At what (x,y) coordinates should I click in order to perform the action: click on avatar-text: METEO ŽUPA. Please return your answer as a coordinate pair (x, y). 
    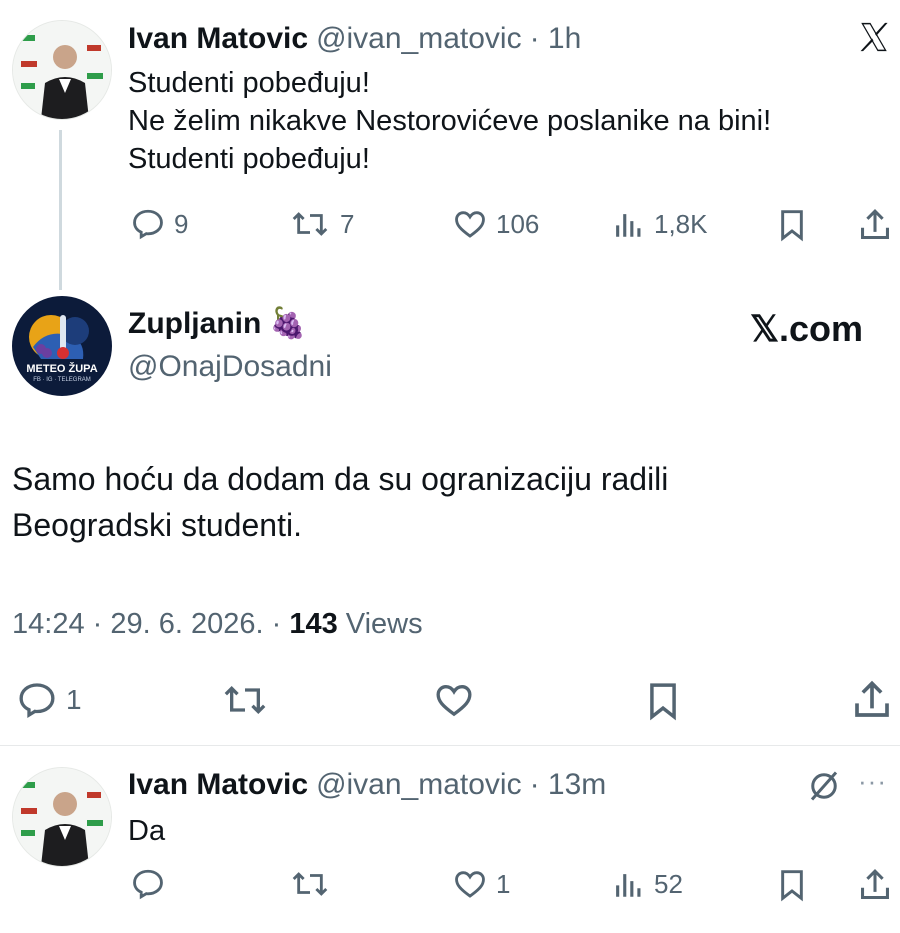
    Looking at the image, I should click on (62, 369).